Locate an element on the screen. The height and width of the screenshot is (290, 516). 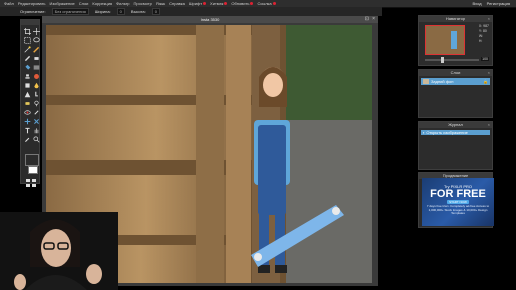
constraint-label: Ограничение: is located at coordinates (33, 11).